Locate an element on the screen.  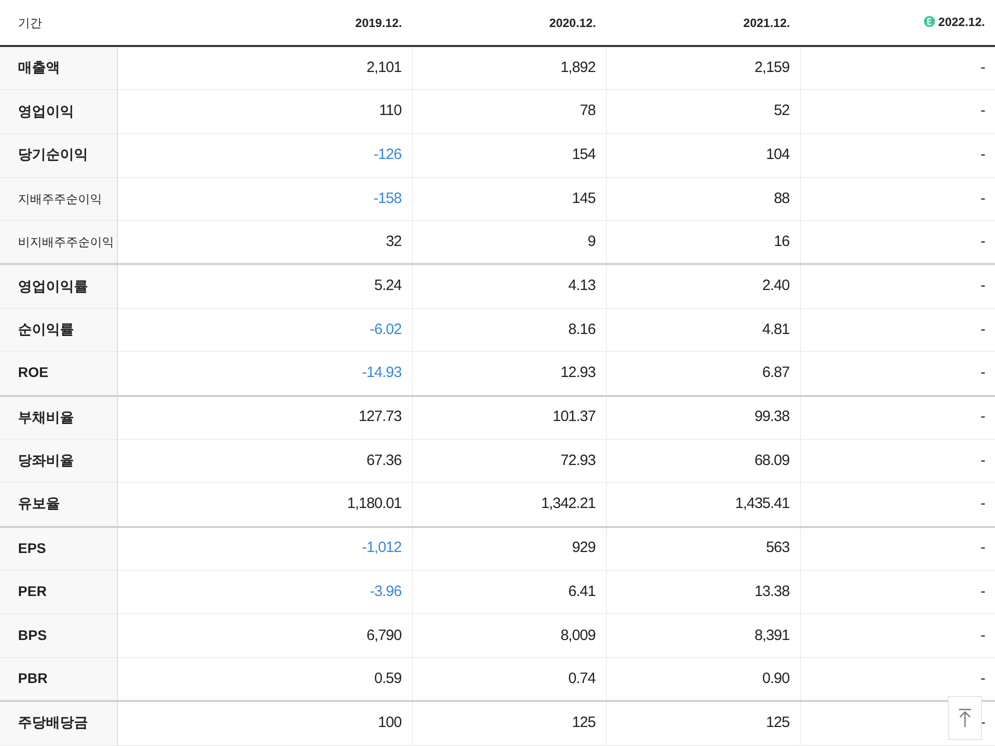
table-cell: 110 is located at coordinates (390, 111).